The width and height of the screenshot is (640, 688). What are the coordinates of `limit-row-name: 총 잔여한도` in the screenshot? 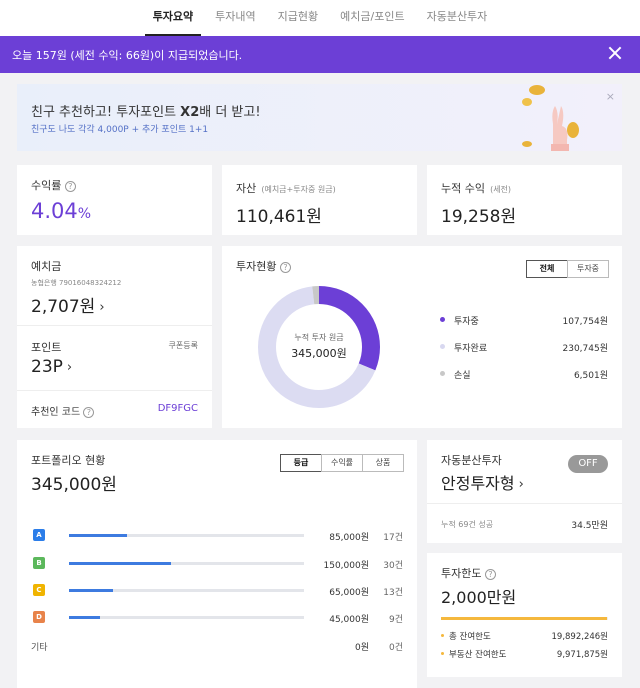 It's located at (470, 637).